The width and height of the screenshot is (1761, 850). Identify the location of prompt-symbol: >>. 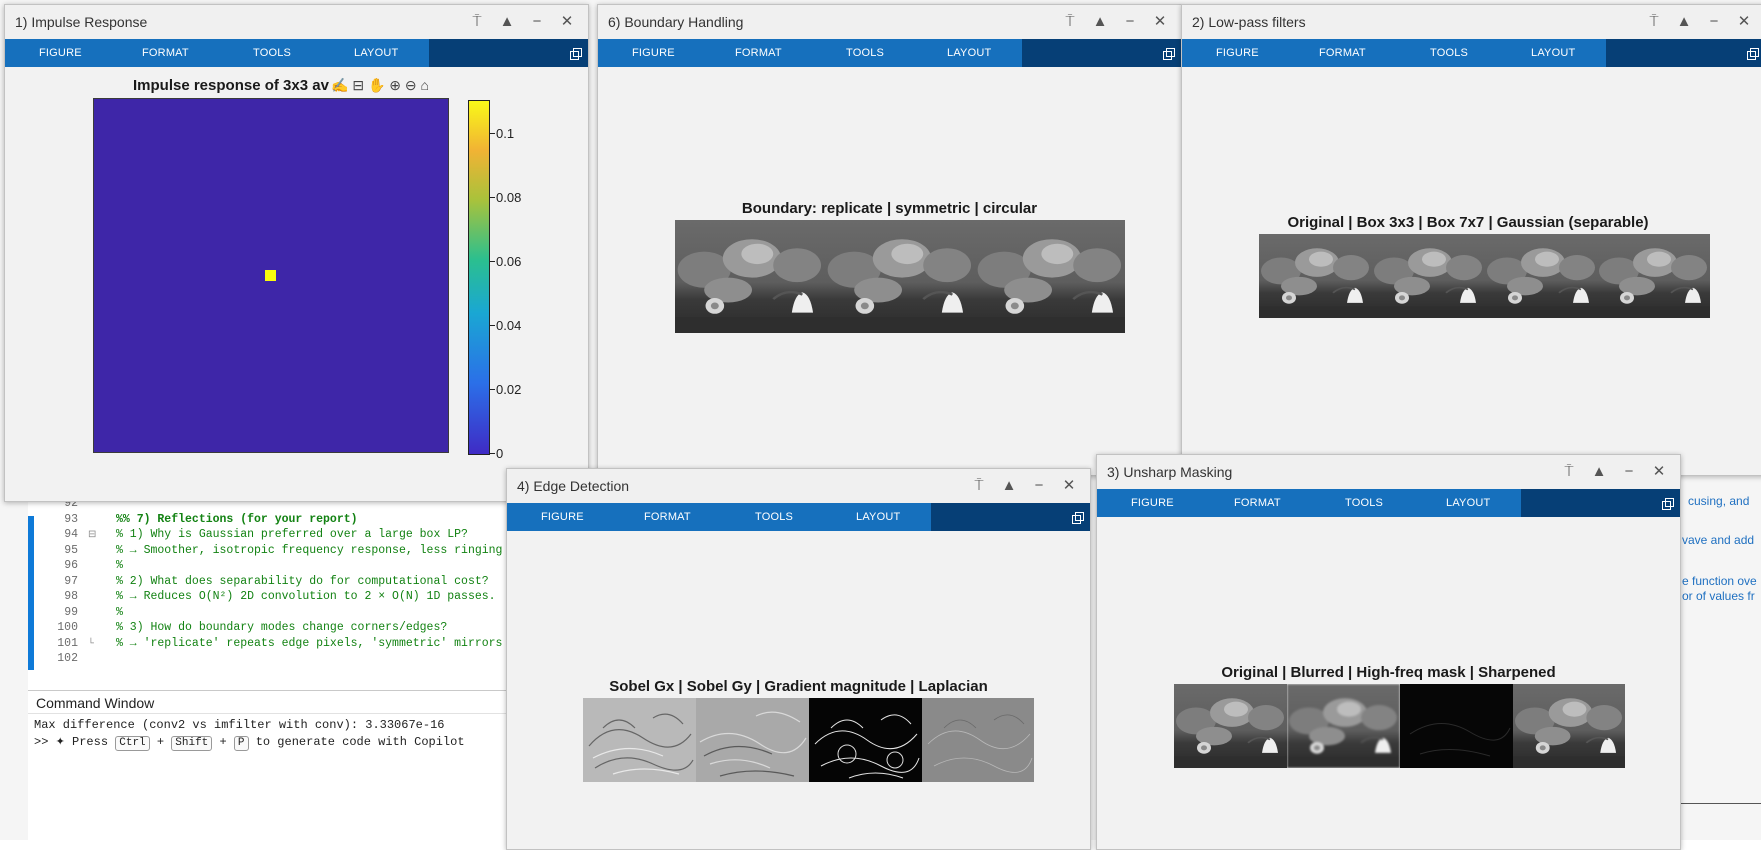
(41, 742).